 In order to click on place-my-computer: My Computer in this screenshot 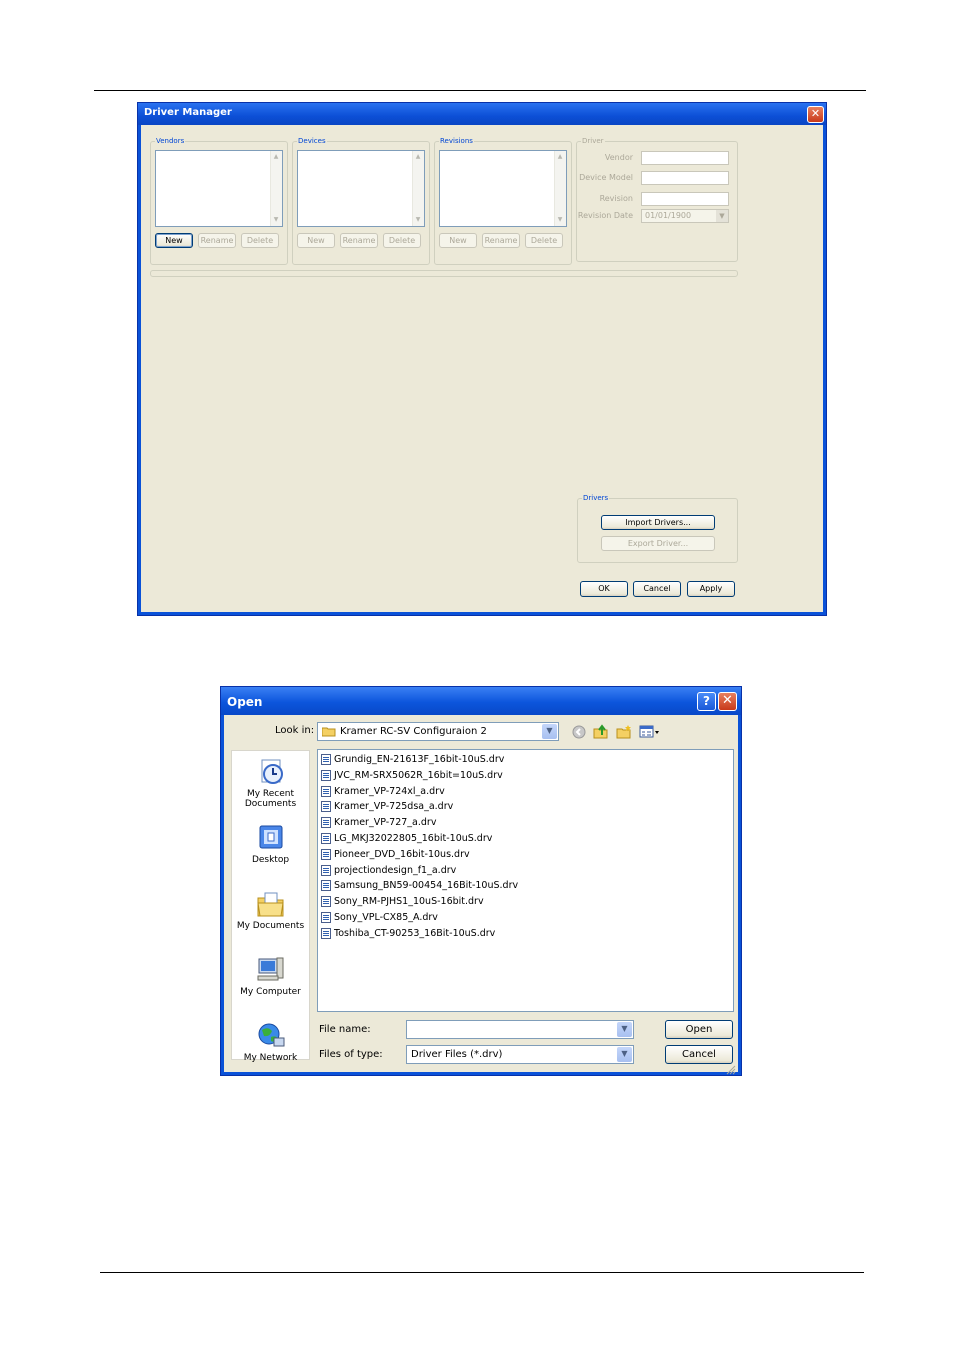, I will do `click(270, 976)`.